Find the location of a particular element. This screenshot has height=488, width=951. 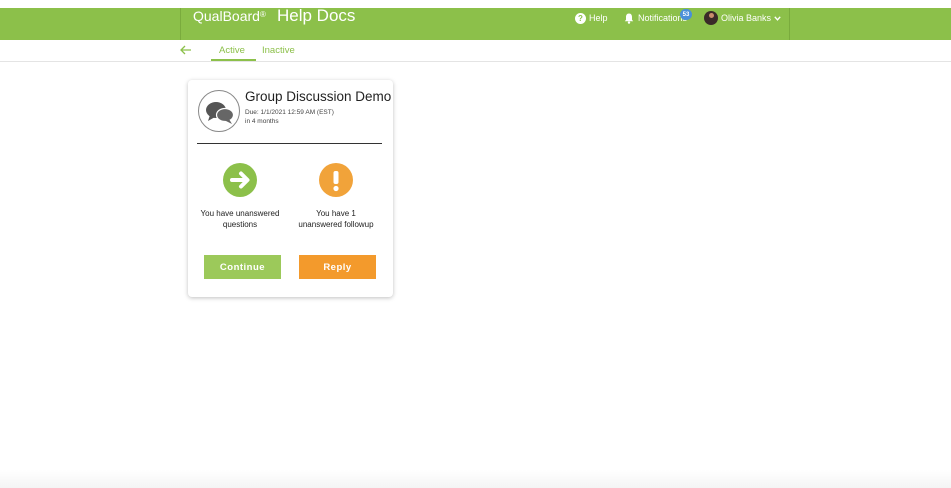

brand-name: QualBoard is located at coordinates (226, 16).